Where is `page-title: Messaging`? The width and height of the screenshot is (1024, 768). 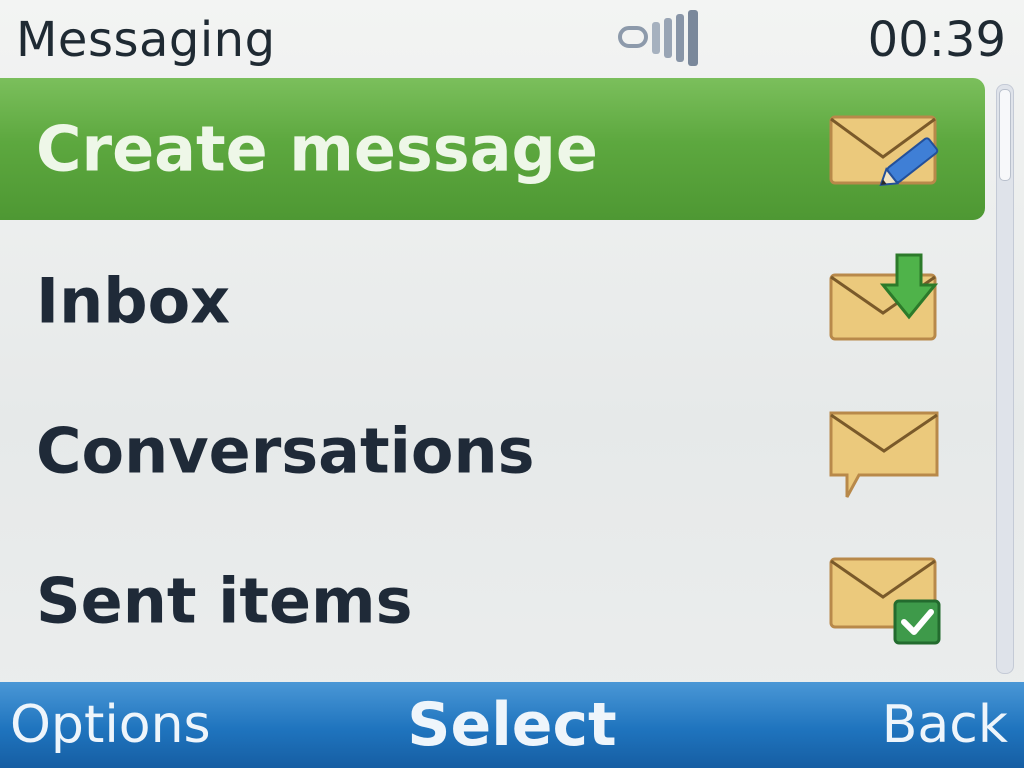
page-title: Messaging is located at coordinates (146, 40).